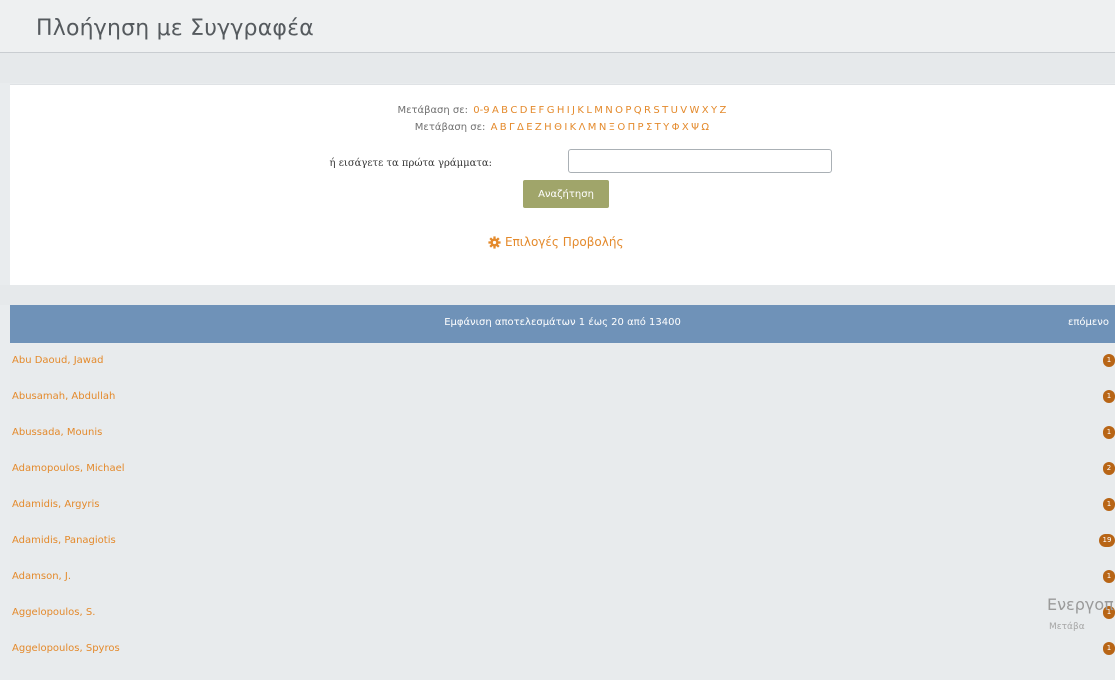 The image size is (1115, 680). I want to click on jump-letter-link: F, so click(542, 110).